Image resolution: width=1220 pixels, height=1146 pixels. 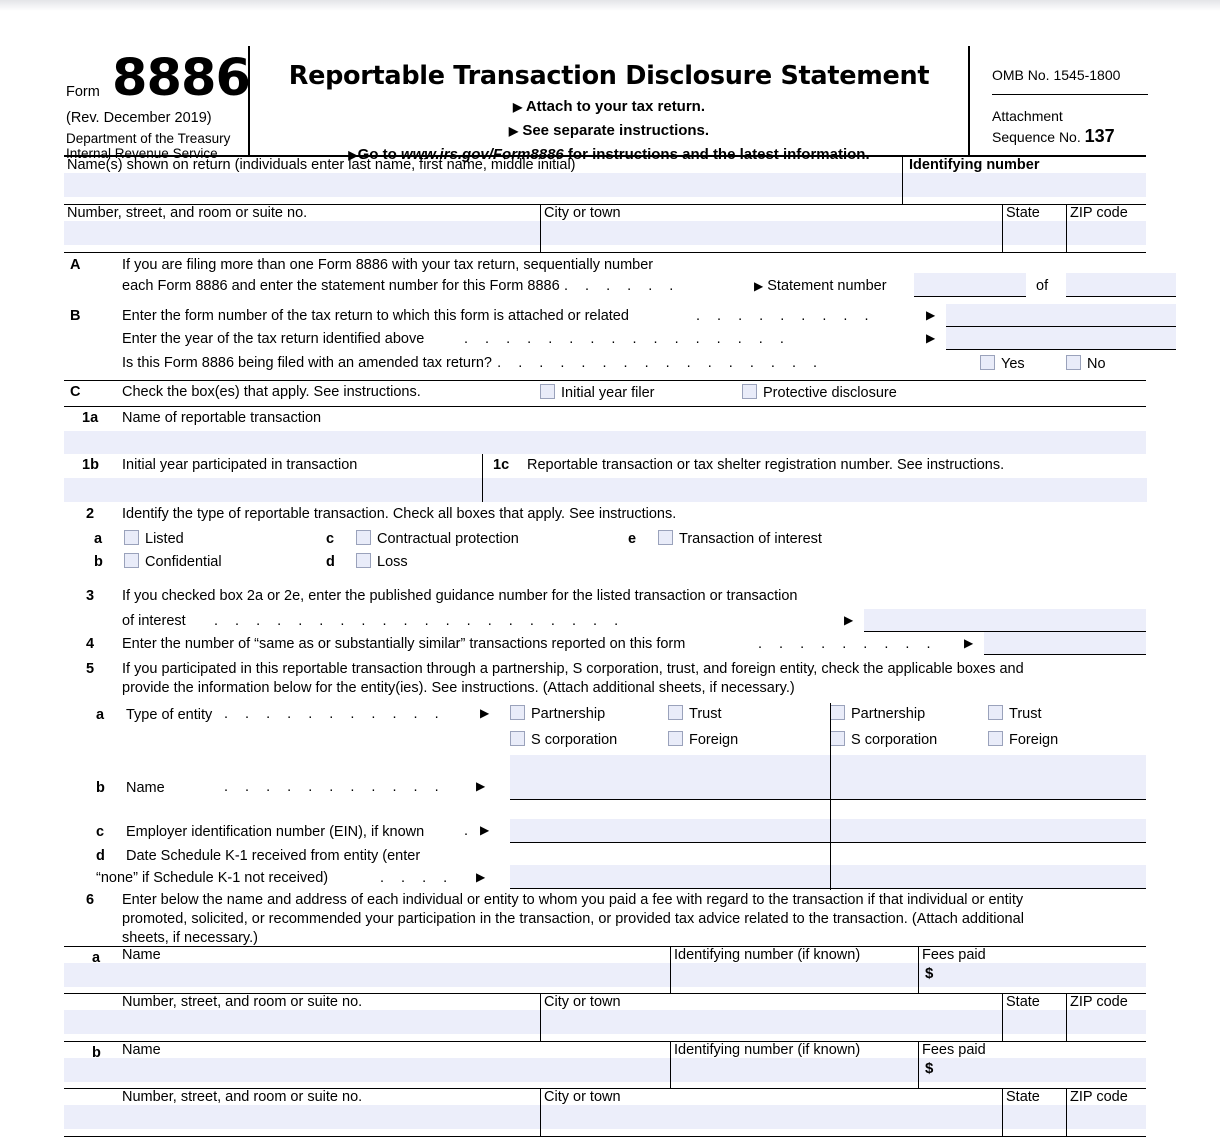 What do you see at coordinates (929, 973) in the screenshot?
I see `dollar-sign-icon: $` at bounding box center [929, 973].